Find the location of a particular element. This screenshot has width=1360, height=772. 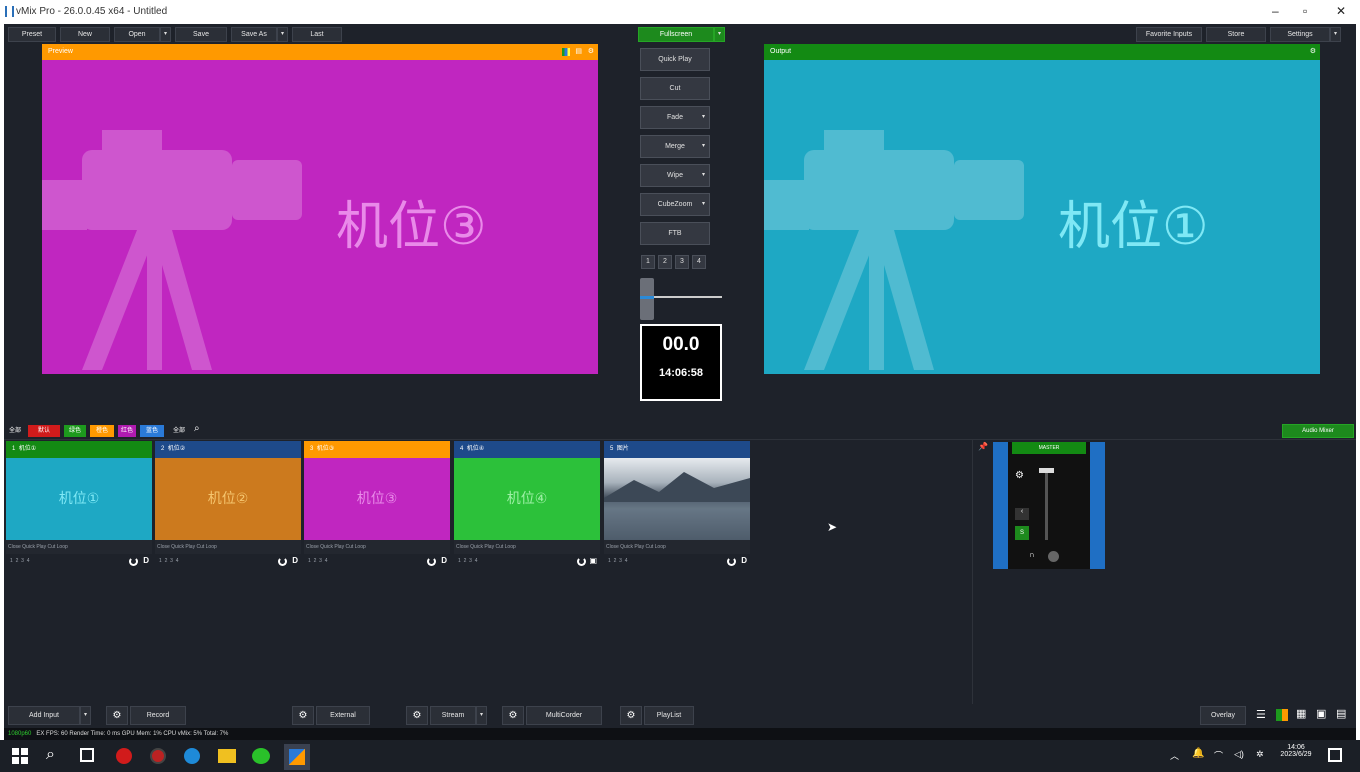

stream-settings-gear-icon: ⚙ is located at coordinates (417, 715).